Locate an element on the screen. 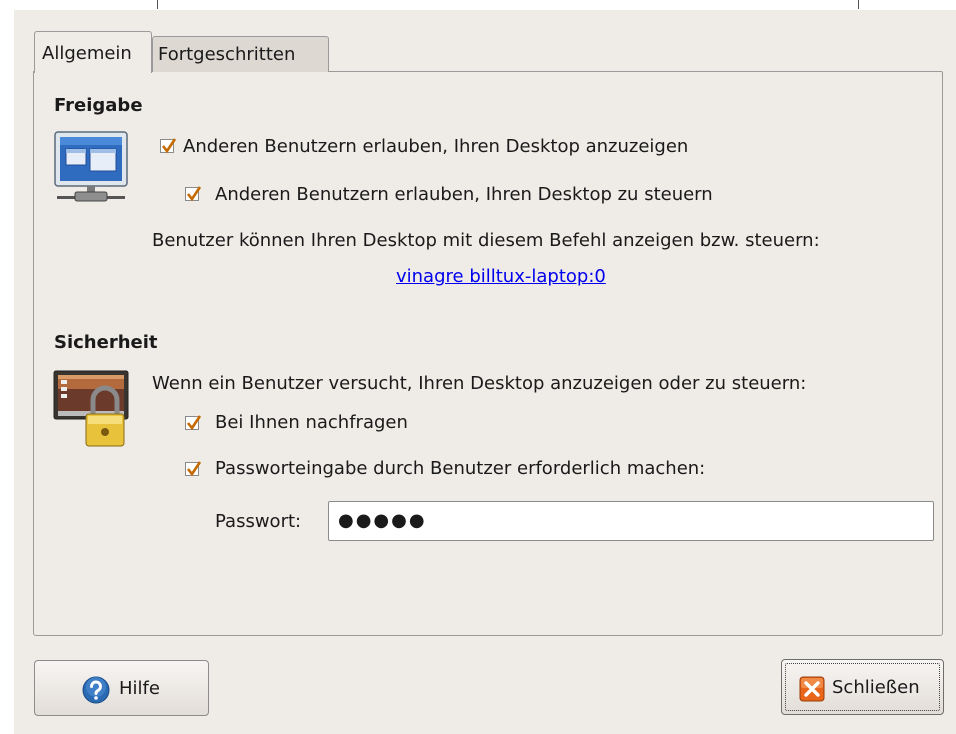  ask-label: Bei Ihnen nachfragen is located at coordinates (311, 422).